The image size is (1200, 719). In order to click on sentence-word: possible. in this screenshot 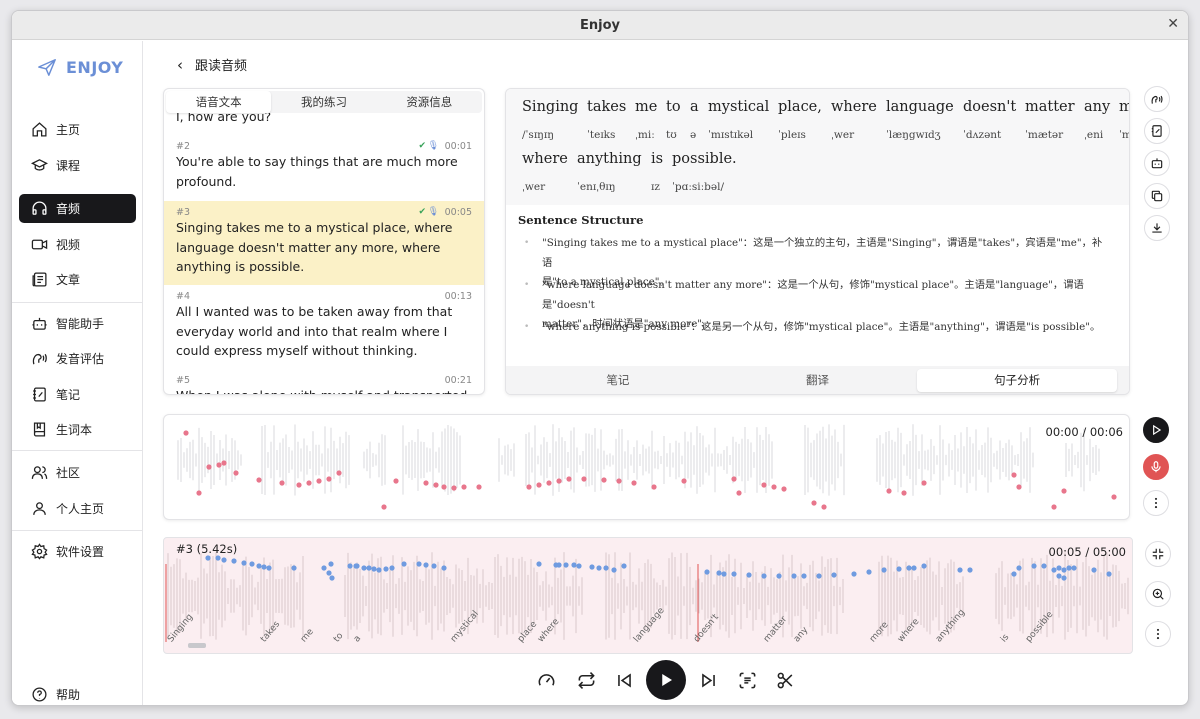, I will do `click(704, 159)`.